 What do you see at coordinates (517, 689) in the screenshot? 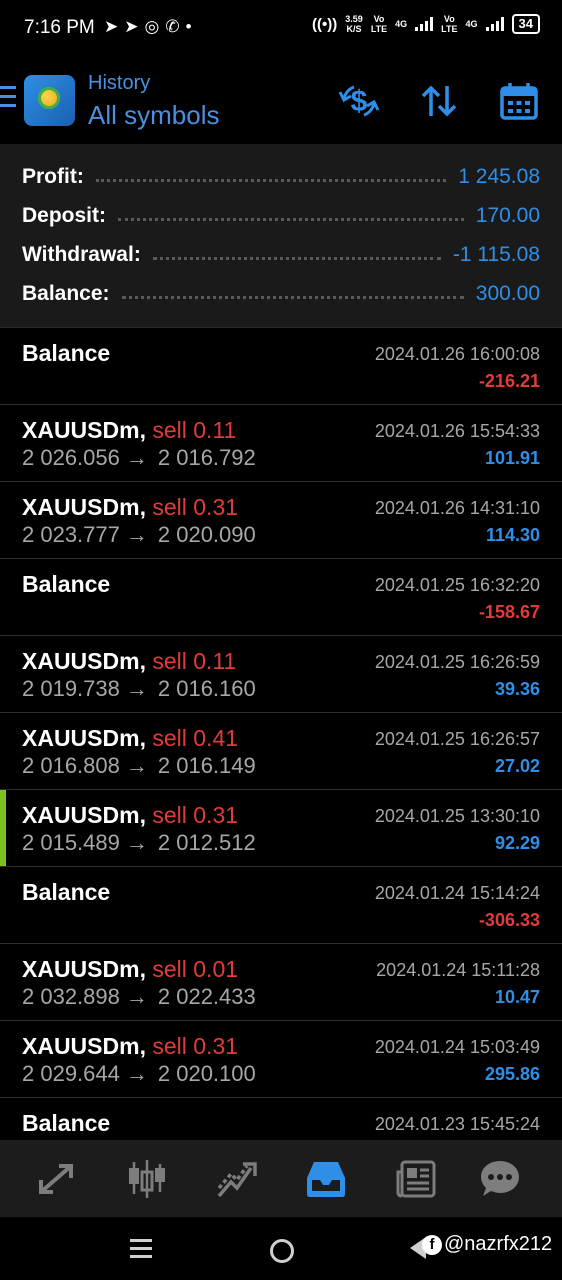
I see `row-amount: 39.36` at bounding box center [517, 689].